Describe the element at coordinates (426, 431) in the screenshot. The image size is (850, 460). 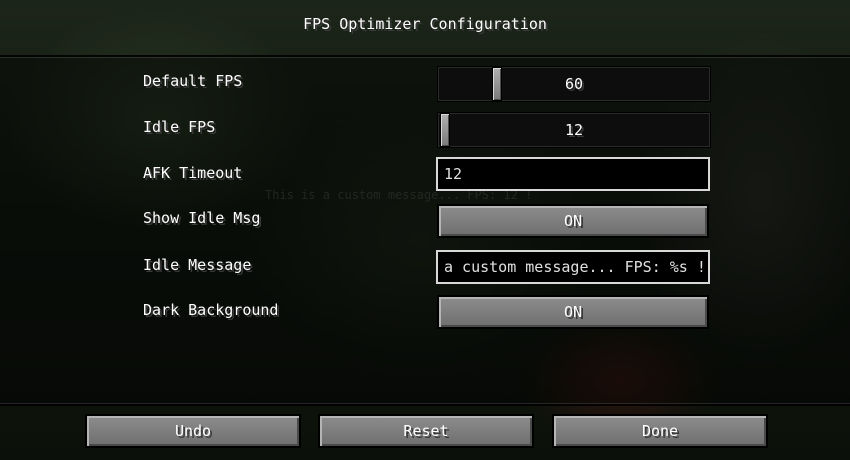
I see `reset-button: Reset` at that location.